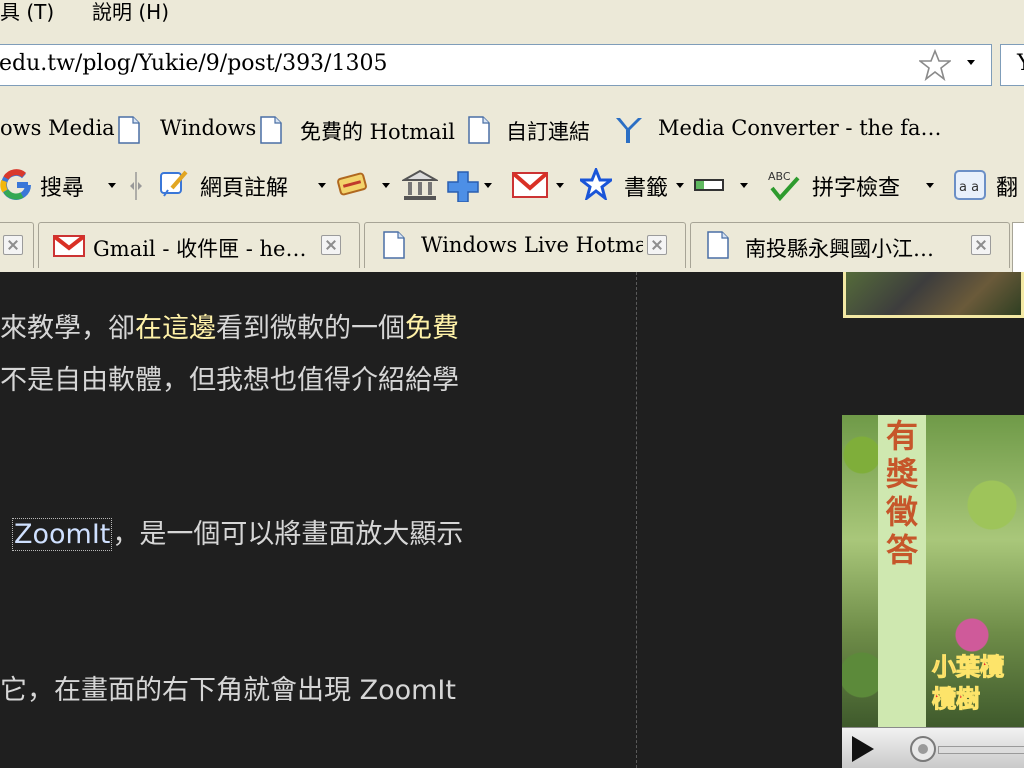 The width and height of the screenshot is (1024, 768). What do you see at coordinates (512, 13) in the screenshot?
I see `menu-bar: 具 (T) 說明 (H)` at bounding box center [512, 13].